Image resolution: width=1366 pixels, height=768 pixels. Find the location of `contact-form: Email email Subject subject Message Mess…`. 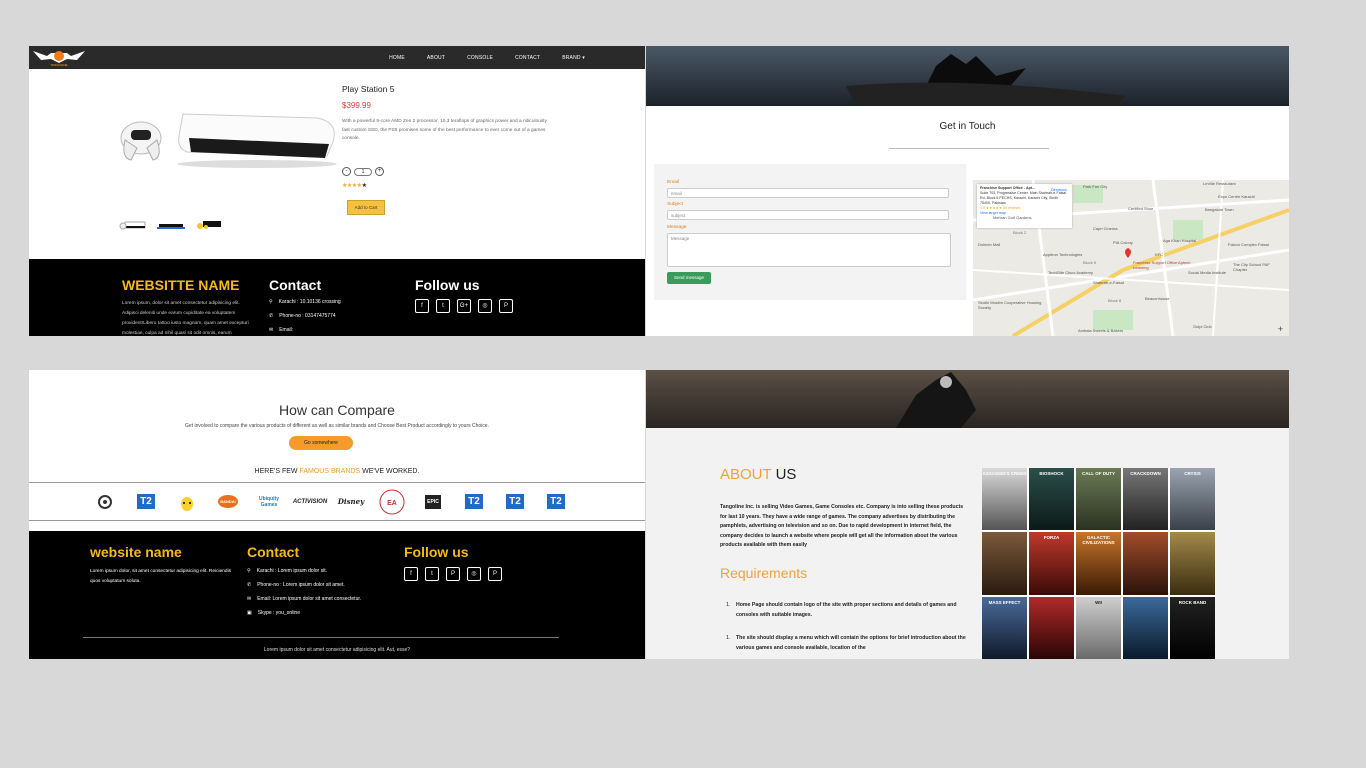

contact-form: Email email Subject subject Message Mess… is located at coordinates (810, 232).